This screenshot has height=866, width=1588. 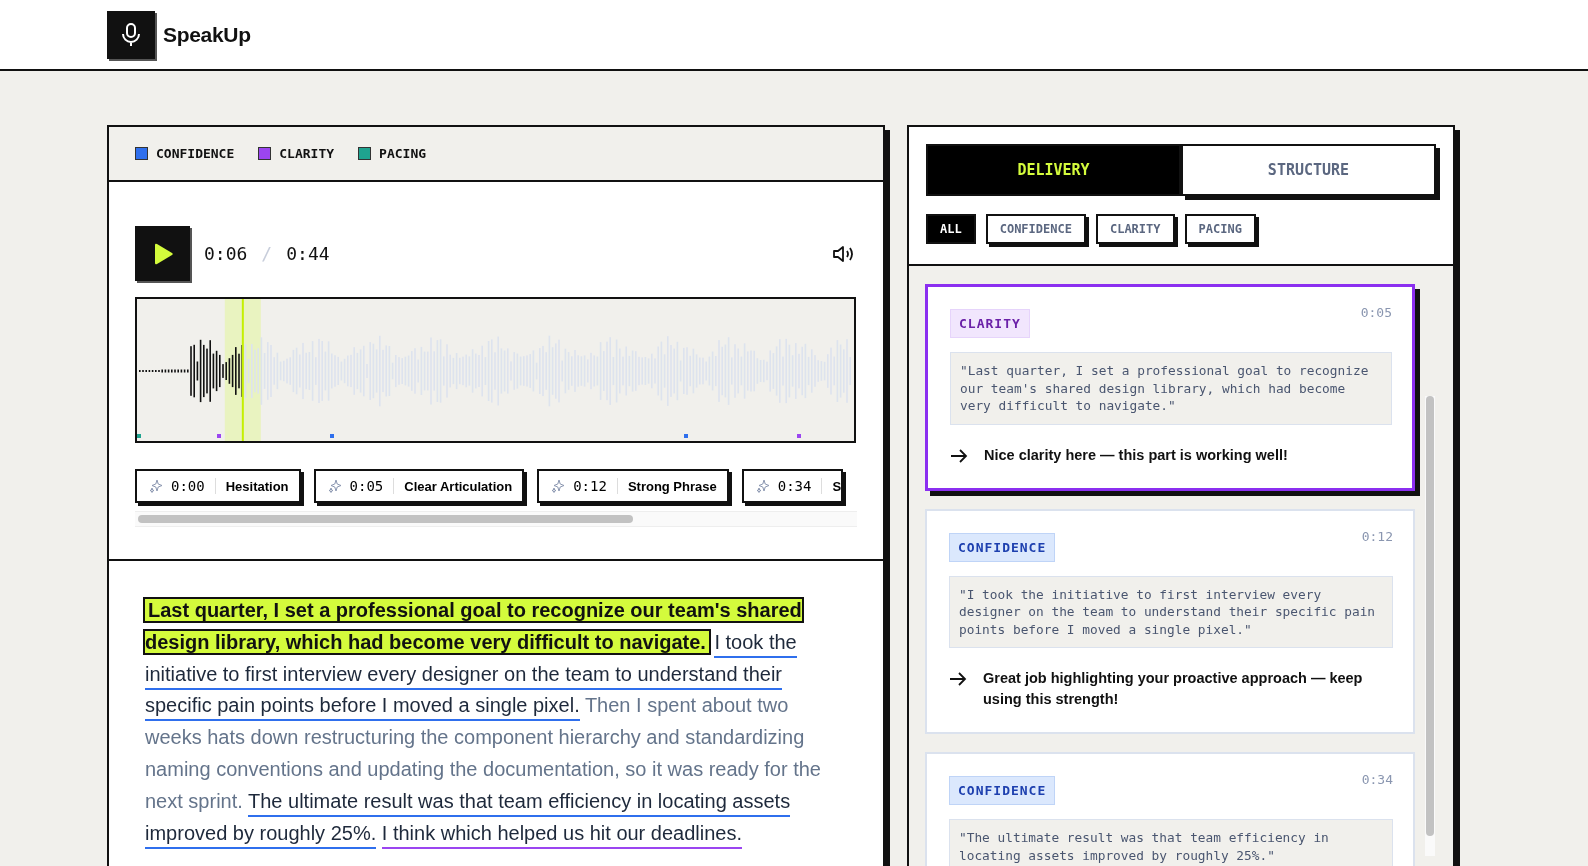 I want to click on current-time: 0:06, so click(x=226, y=253).